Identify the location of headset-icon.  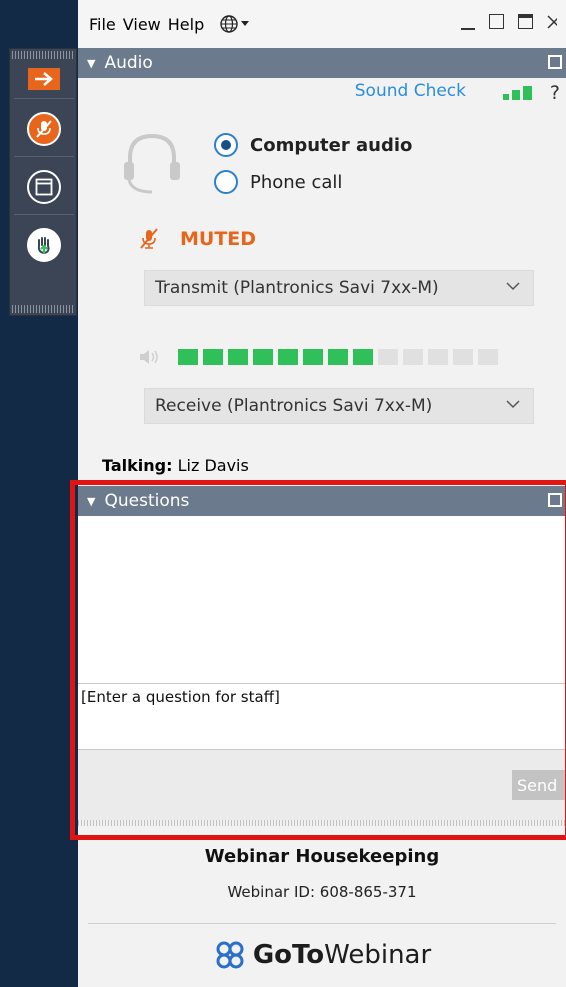
(152, 163).